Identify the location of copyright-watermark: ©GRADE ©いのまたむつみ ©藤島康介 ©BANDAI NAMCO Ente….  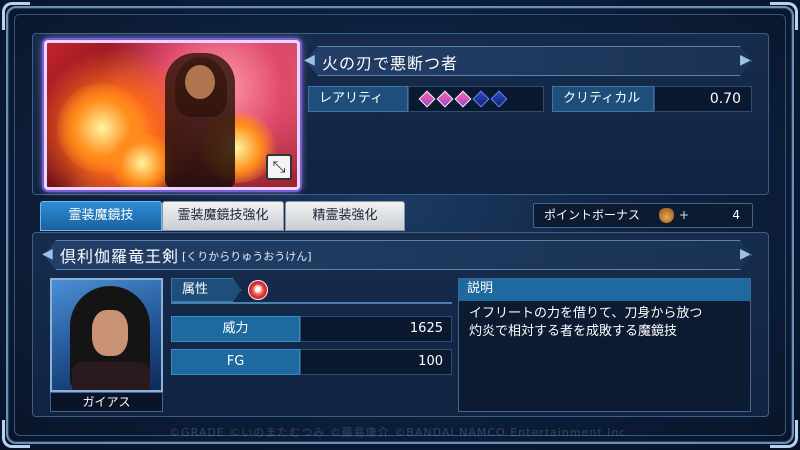
(400, 432).